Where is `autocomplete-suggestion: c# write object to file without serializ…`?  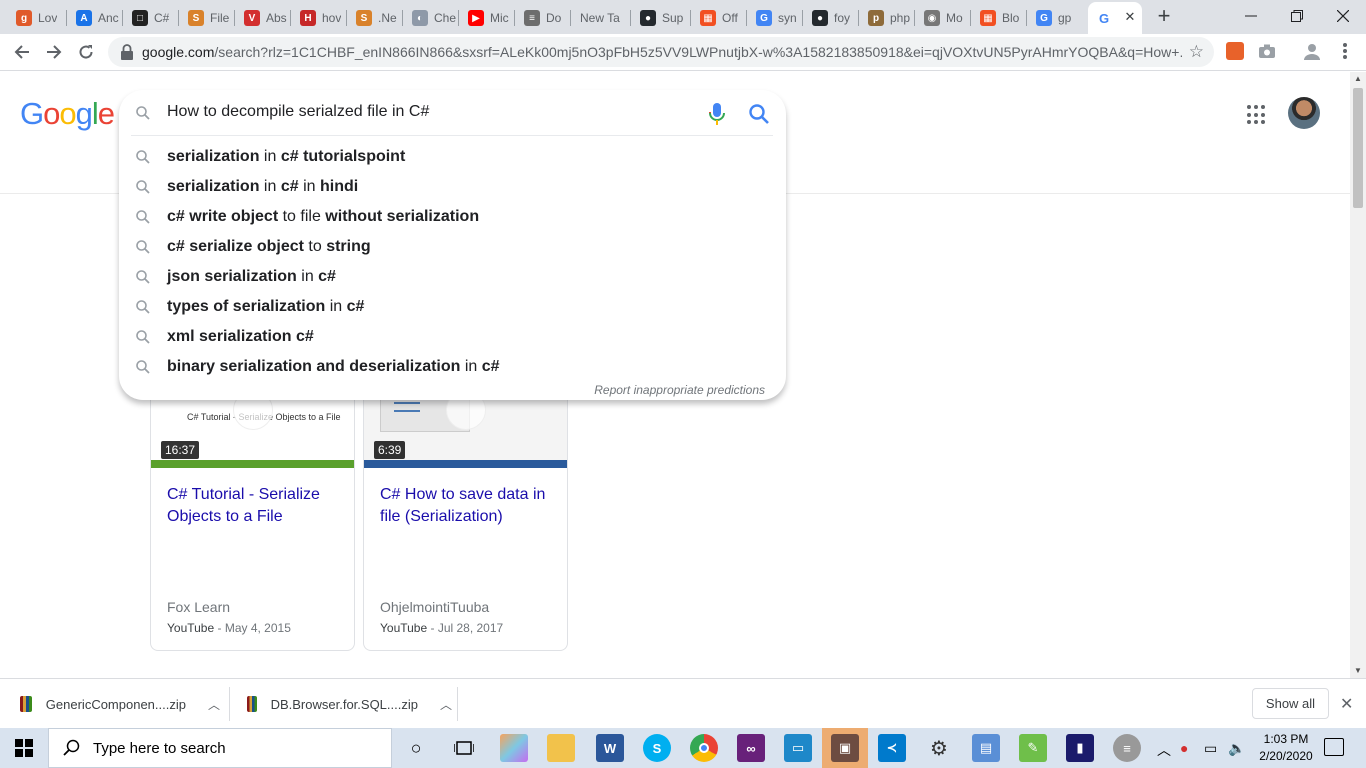 autocomplete-suggestion: c# write object to file without serializ… is located at coordinates (452, 217).